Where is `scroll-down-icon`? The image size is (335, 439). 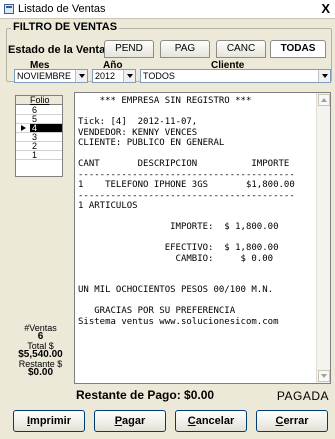 scroll-down-icon is located at coordinates (324, 376).